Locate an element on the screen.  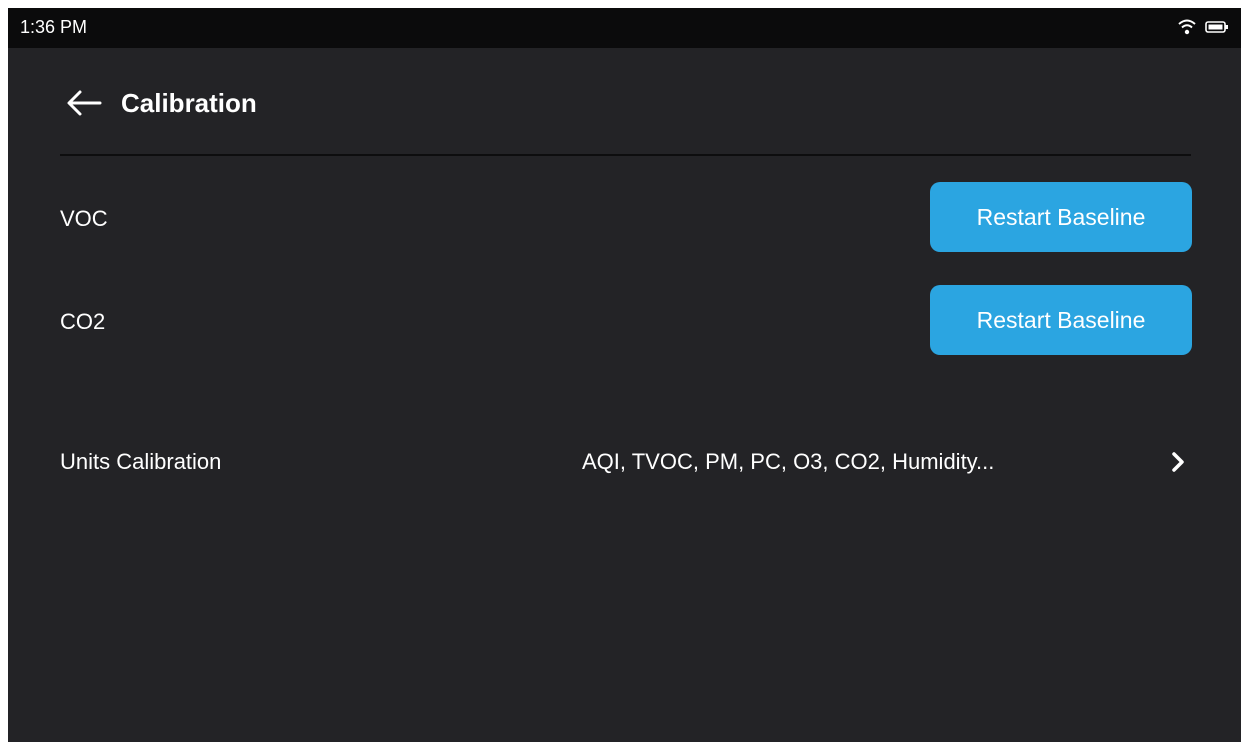
voc-label: VOC is located at coordinates (84, 218).